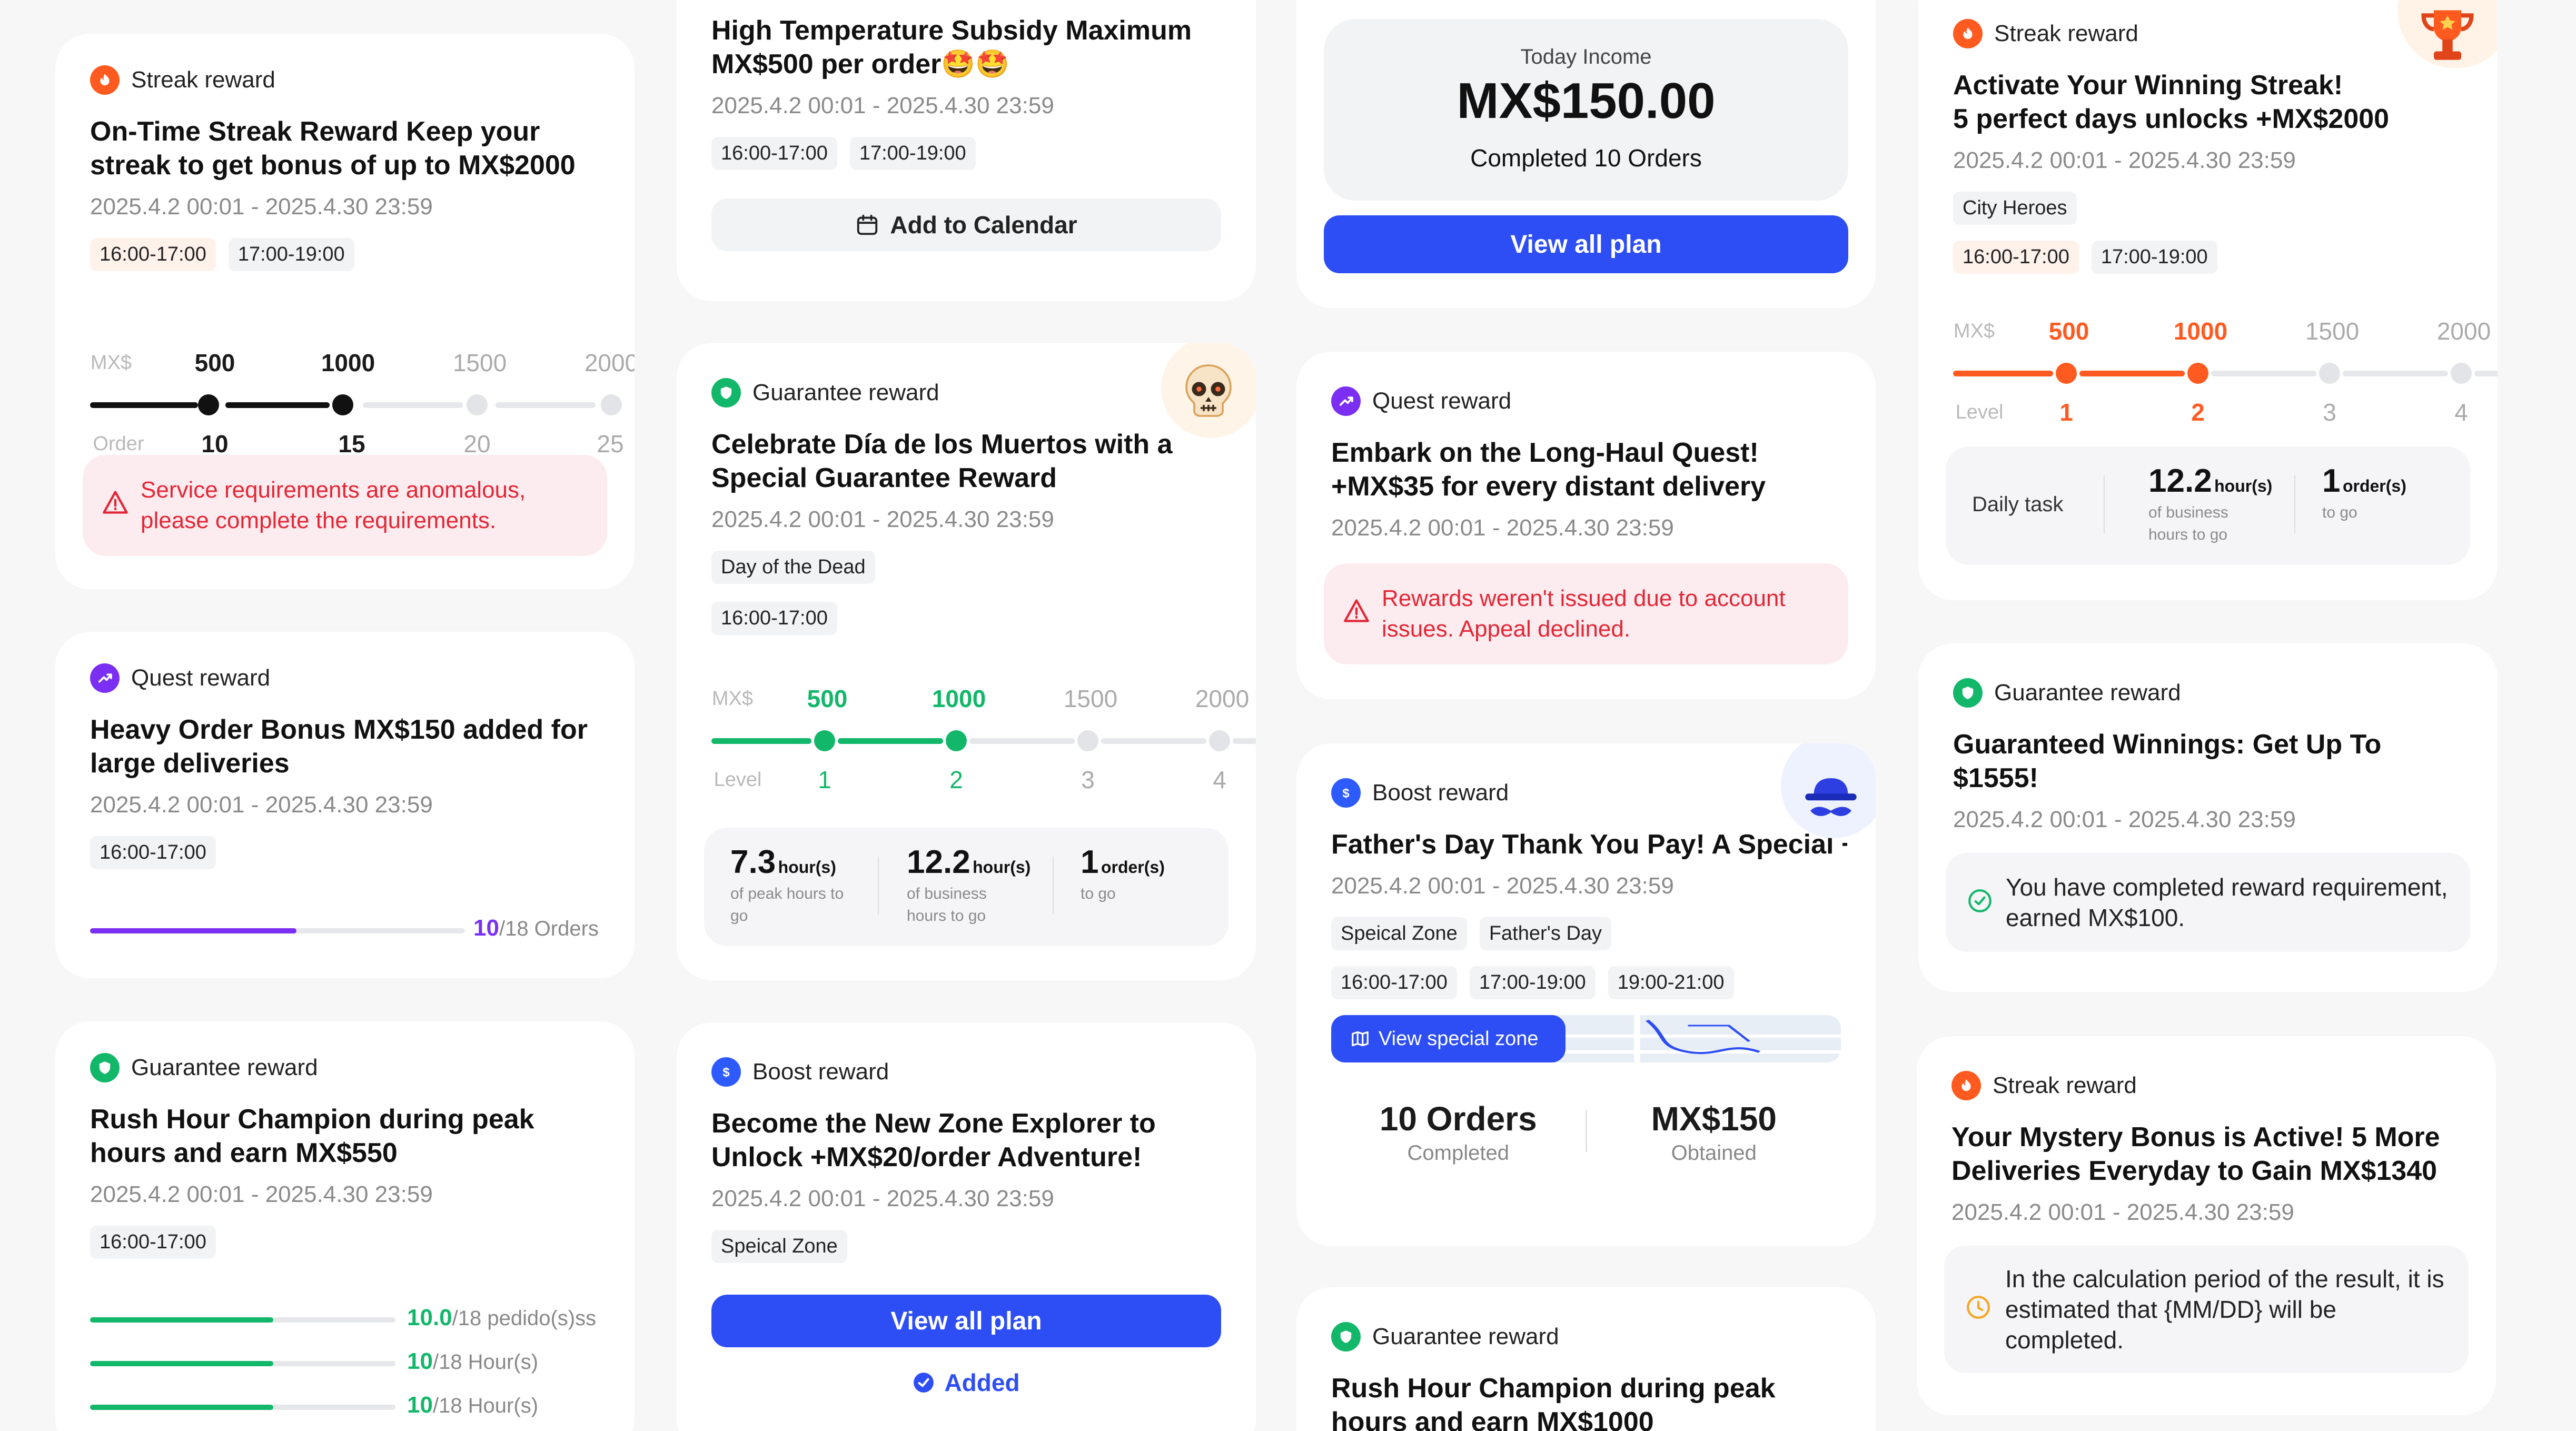 This screenshot has height=1431, width=2576. What do you see at coordinates (1671, 982) in the screenshot?
I see `time-chip: 19:00-21:00` at bounding box center [1671, 982].